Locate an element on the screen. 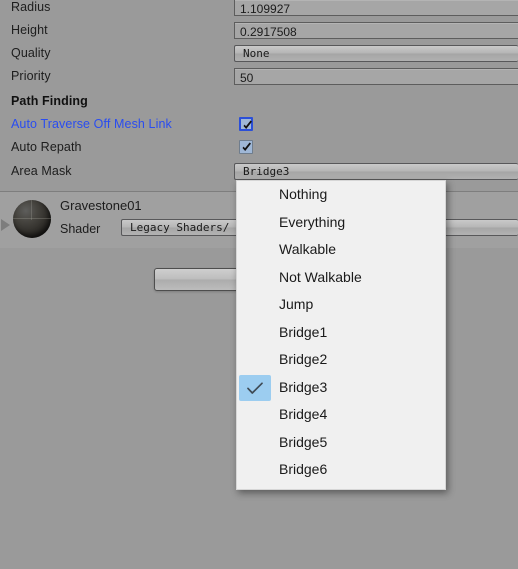 Image resolution: width=518 pixels, height=569 pixels. menu-item: Bridge5 is located at coordinates (341, 443).